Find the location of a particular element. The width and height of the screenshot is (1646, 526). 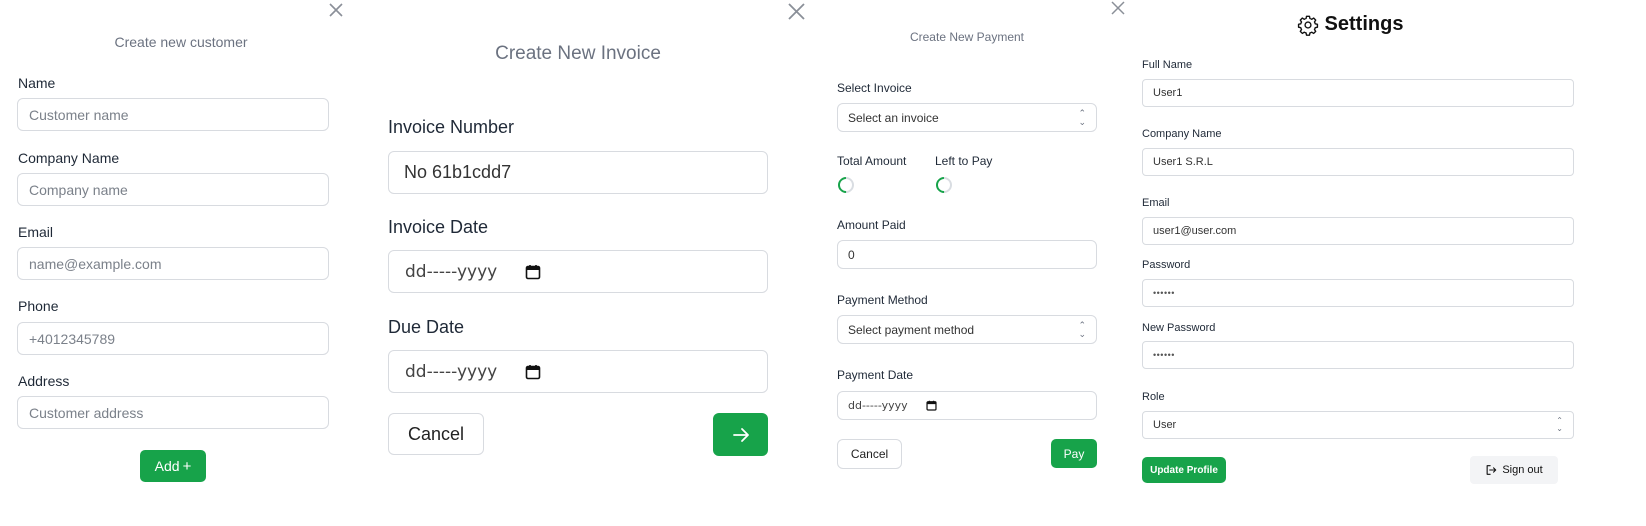

address-input: Customer address is located at coordinates (173, 412).